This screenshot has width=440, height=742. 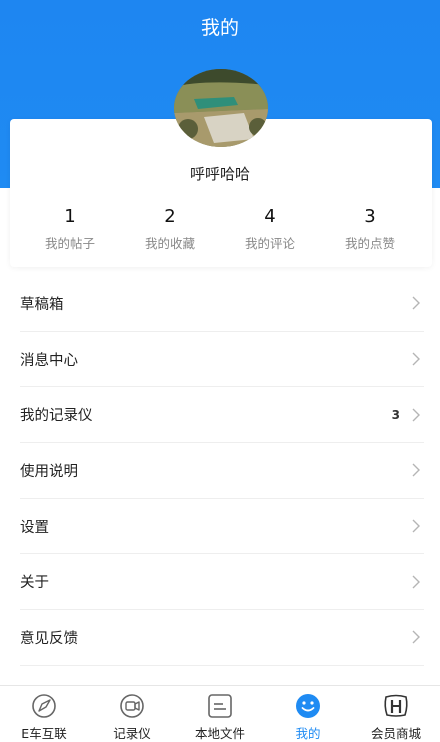 I want to click on tab-label: 本地文件, so click(x=219, y=733).